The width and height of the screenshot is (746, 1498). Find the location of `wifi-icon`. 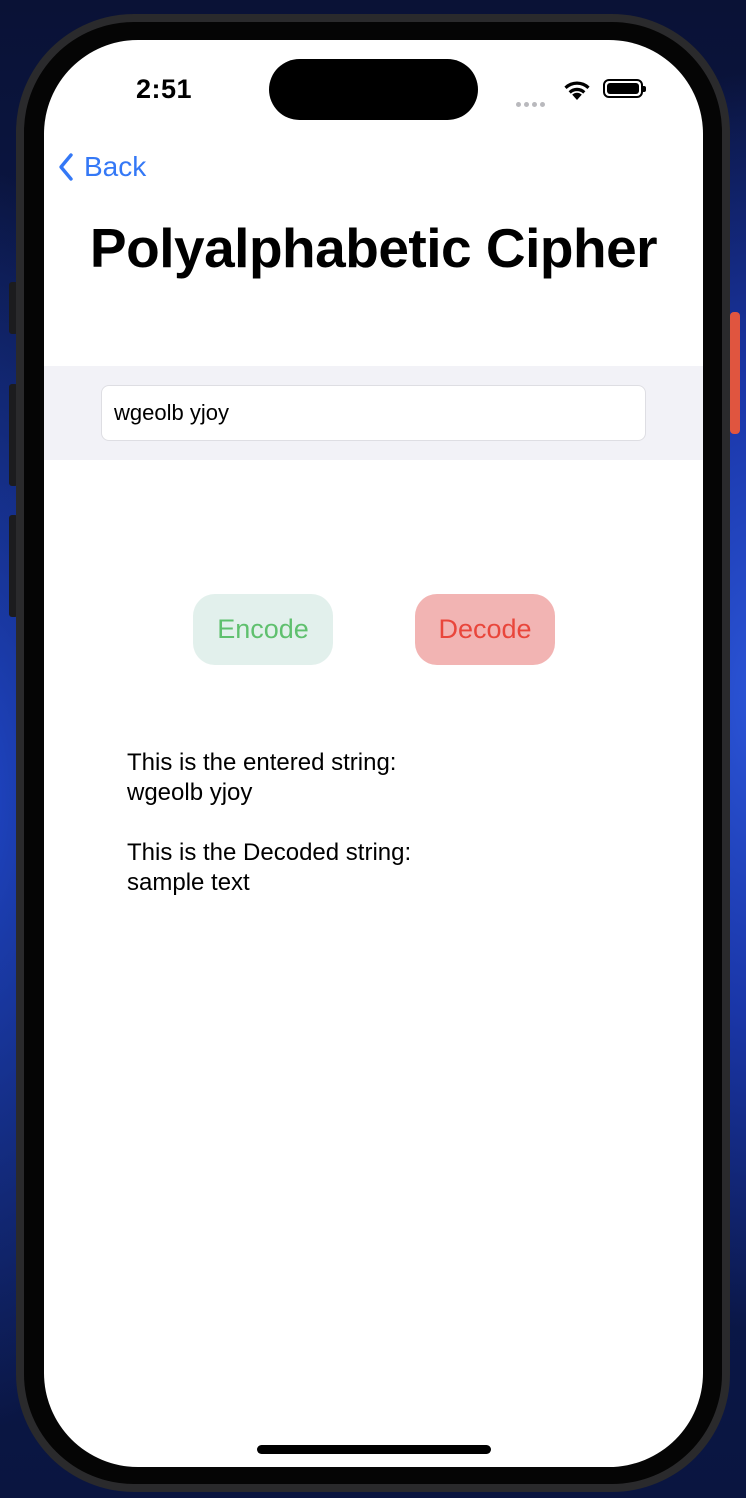

wifi-icon is located at coordinates (577, 90).